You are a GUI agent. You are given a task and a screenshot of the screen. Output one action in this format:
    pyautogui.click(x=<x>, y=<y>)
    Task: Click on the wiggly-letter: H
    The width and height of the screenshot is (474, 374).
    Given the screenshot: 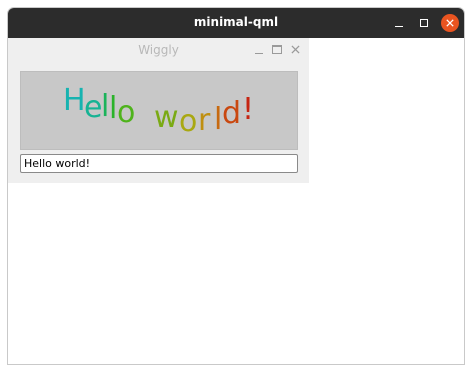 What is the action you would take?
    pyautogui.click(x=74, y=100)
    